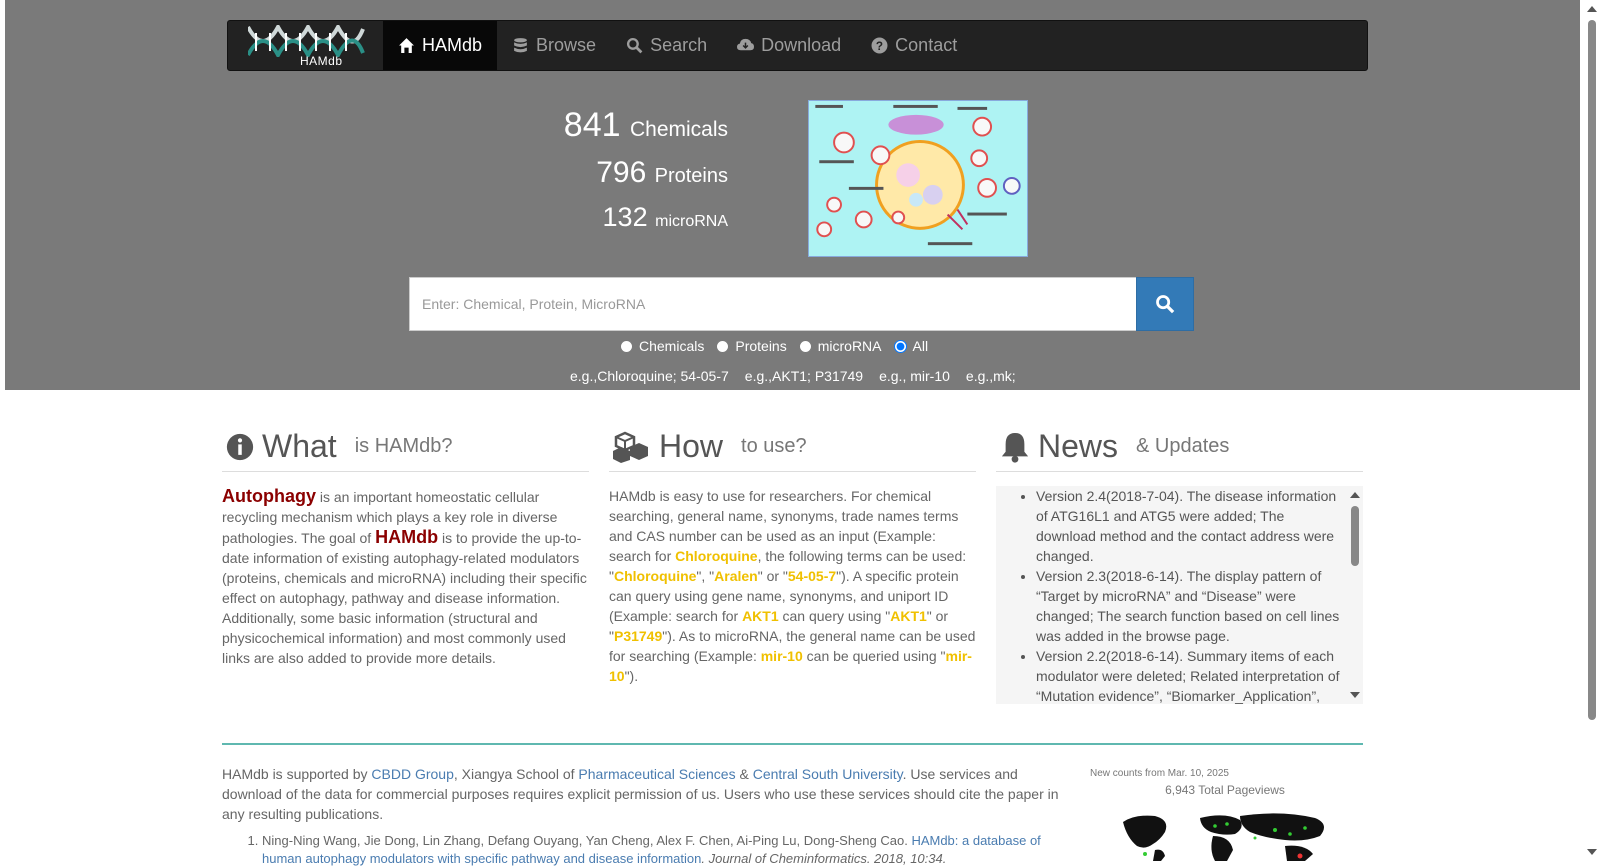  Describe the element at coordinates (1592, 9) in the screenshot. I see `page-scroll-up-icon` at that location.